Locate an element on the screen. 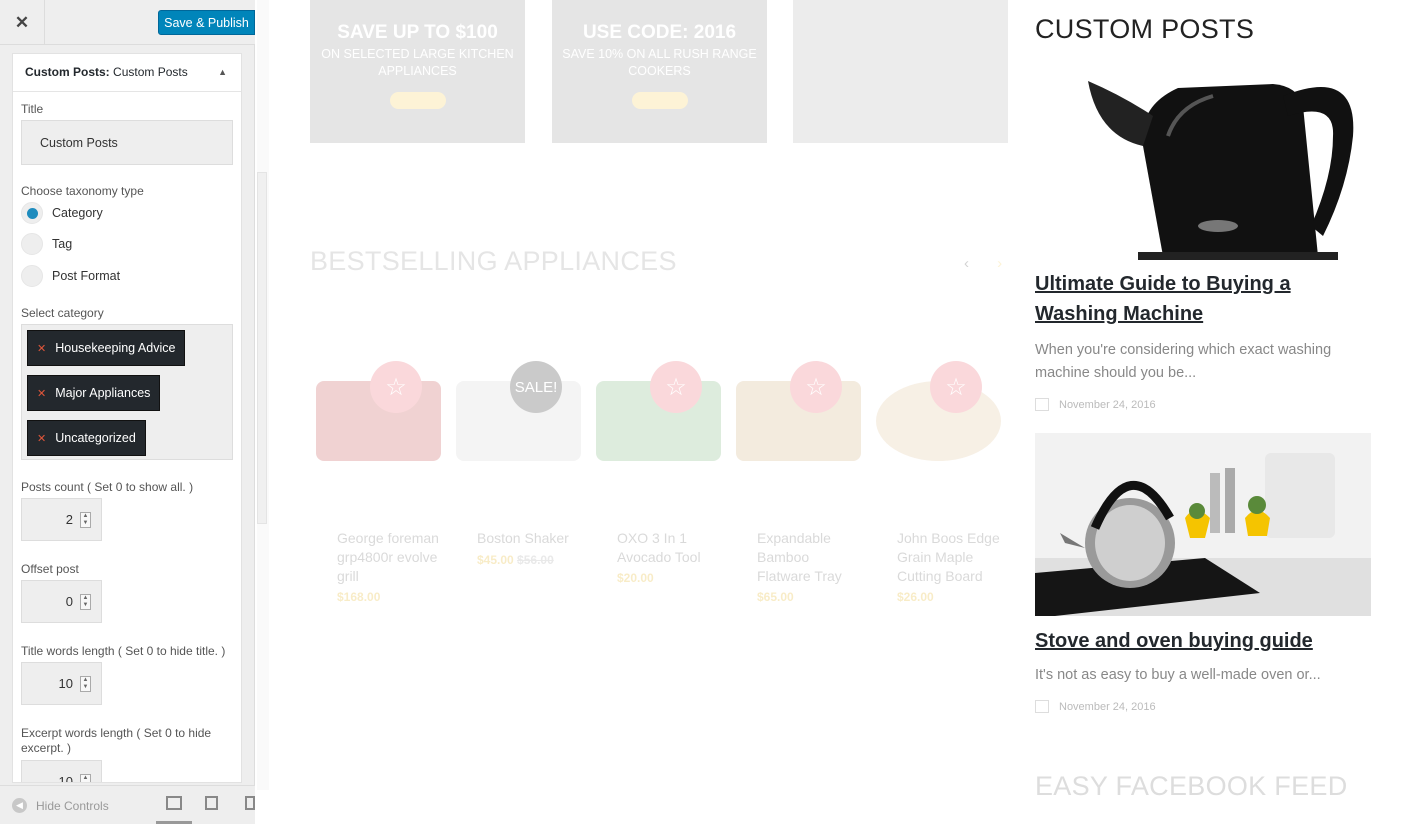 This screenshot has height=824, width=1411. taxonomy-label: Choose taxonomy type is located at coordinates (82, 191).